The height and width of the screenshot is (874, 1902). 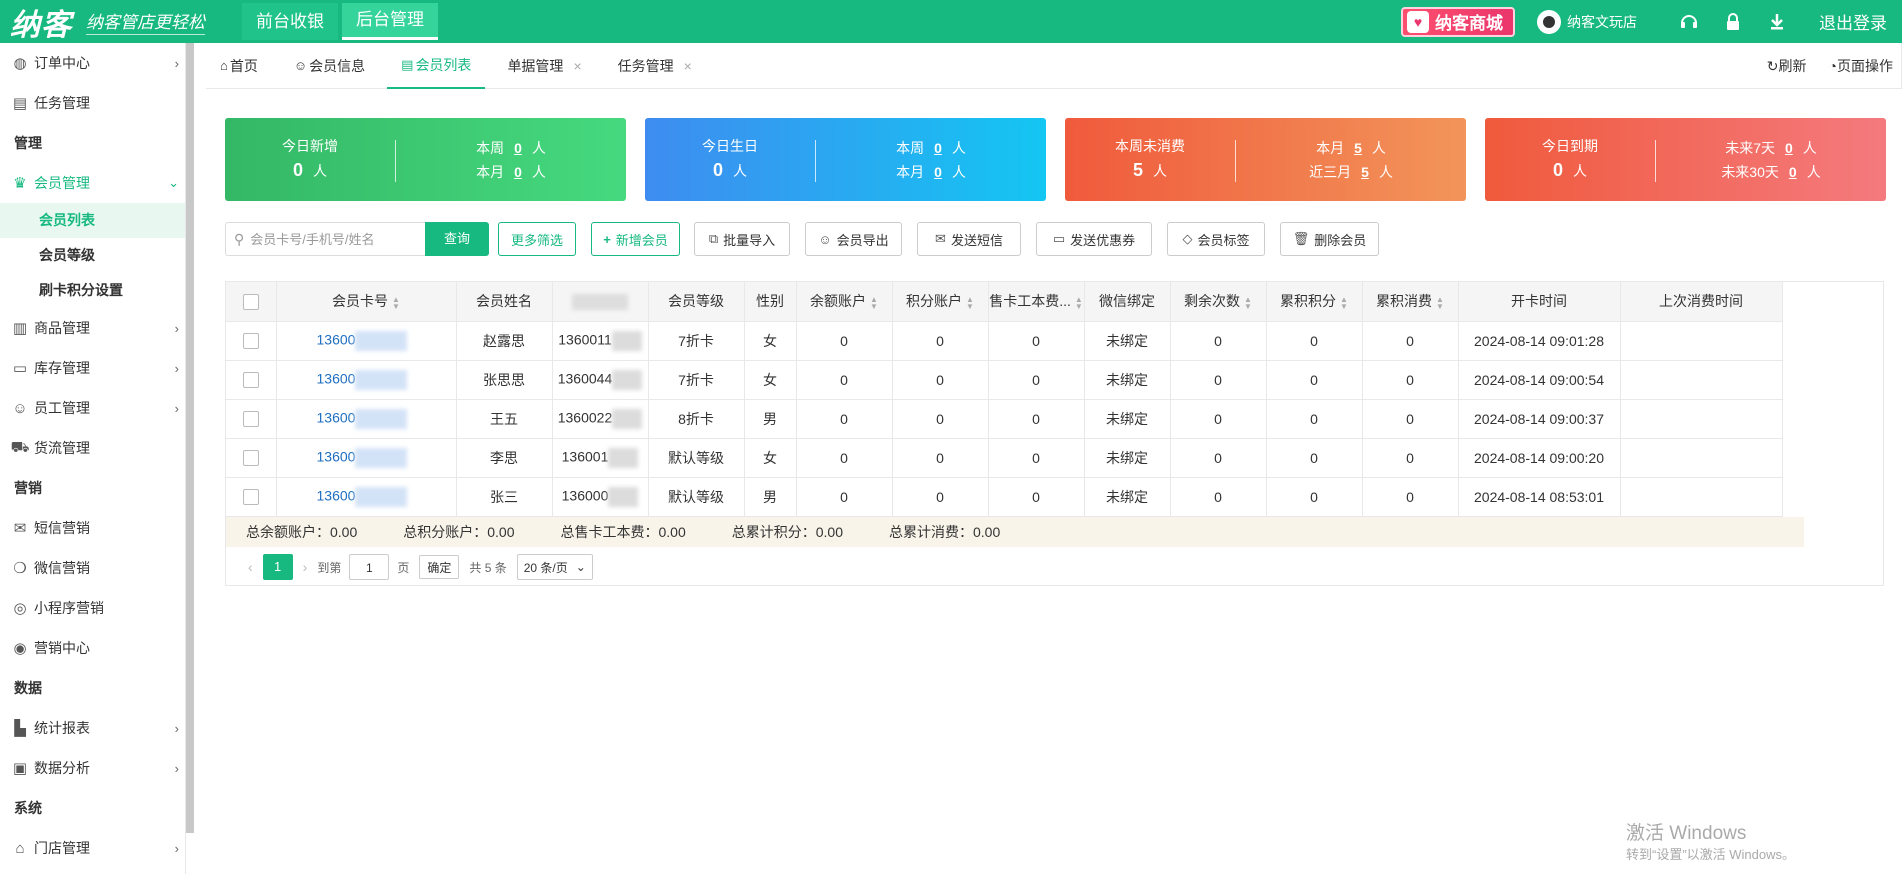 What do you see at coordinates (1787, 66) in the screenshot?
I see `refresh-button: ↻刷新` at bounding box center [1787, 66].